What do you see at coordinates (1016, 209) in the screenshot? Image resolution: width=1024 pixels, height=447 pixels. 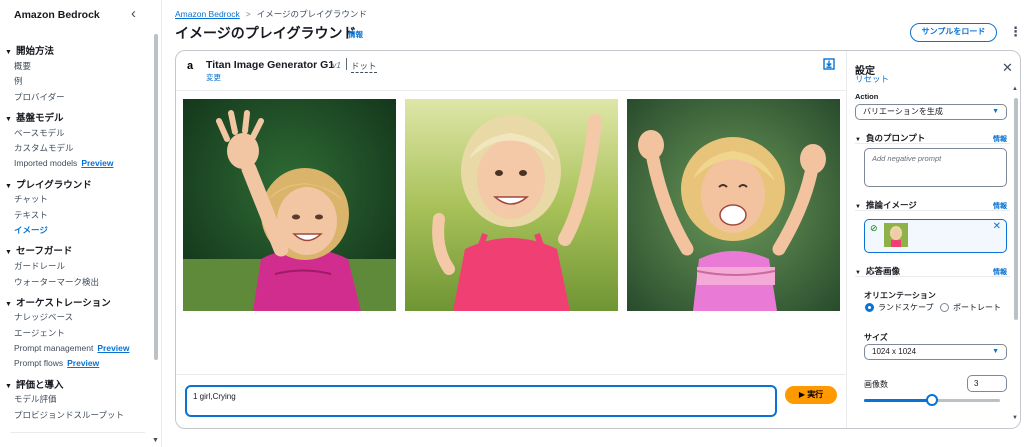 I see `settings-scrollbar` at bounding box center [1016, 209].